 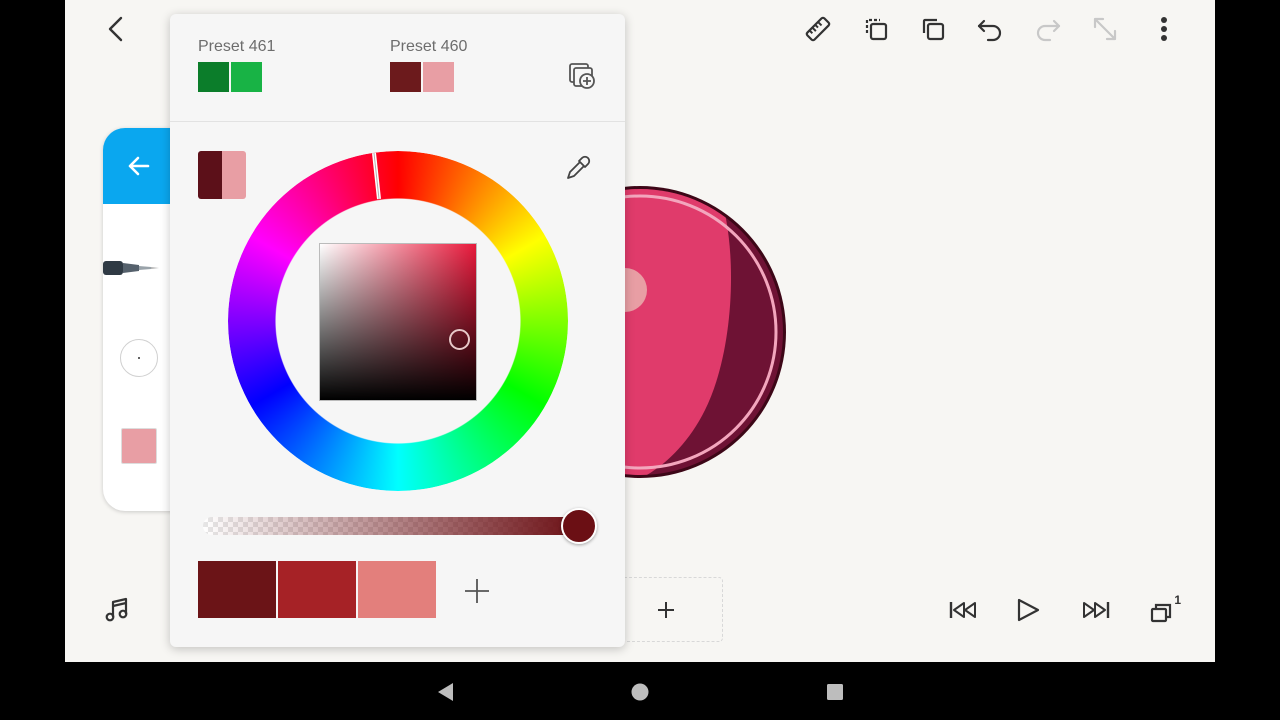 I want to click on system-navigation-bar, so click(x=640, y=691).